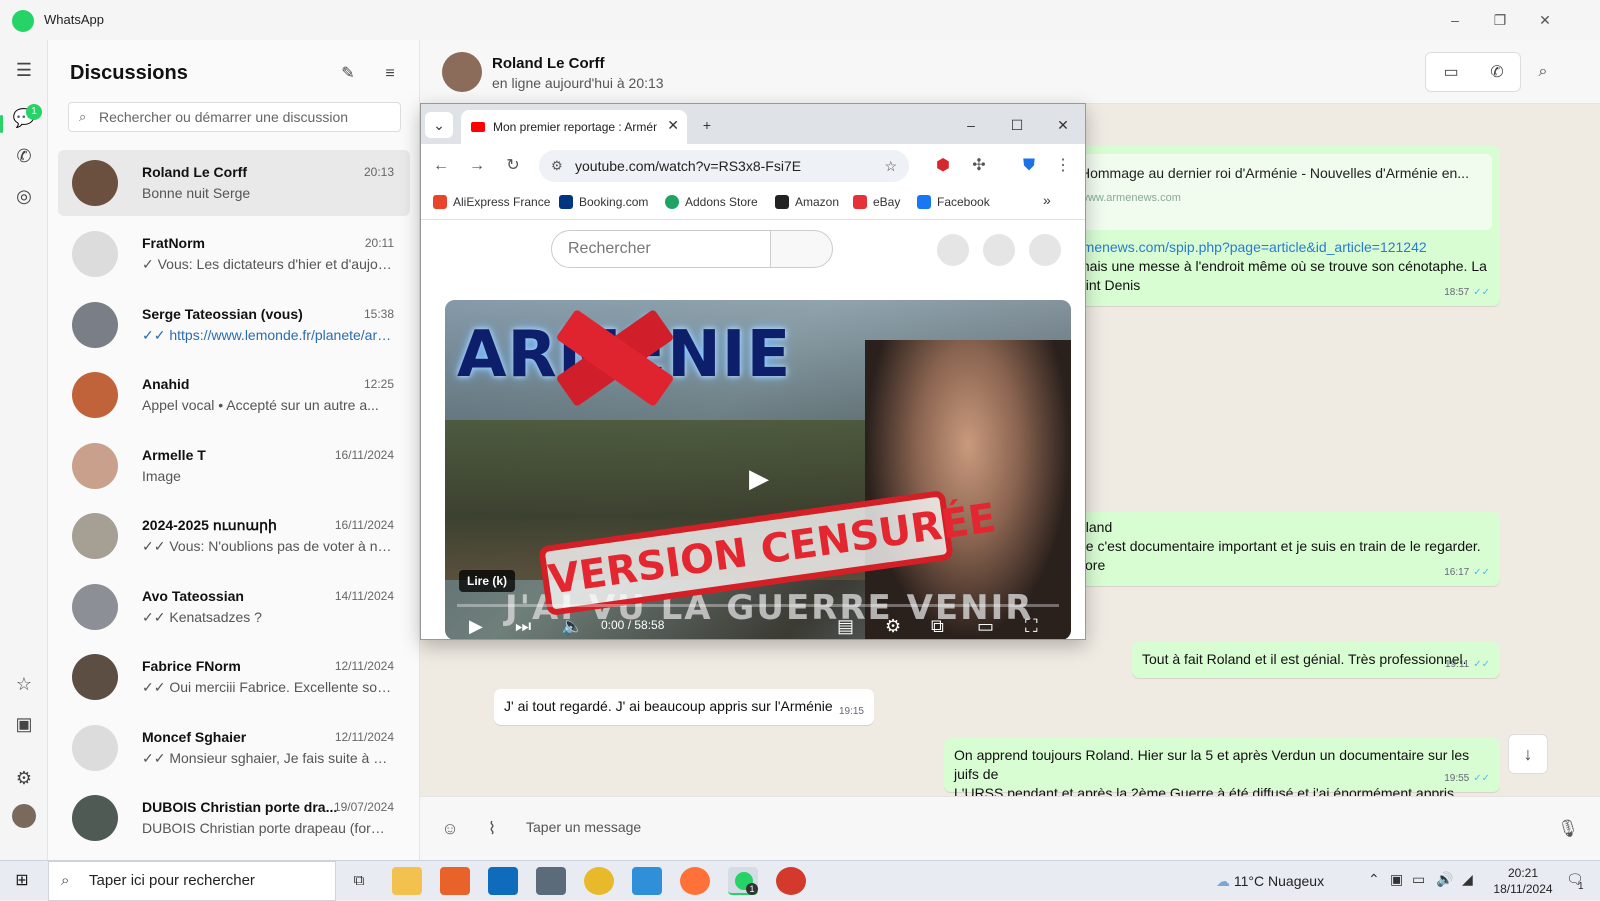 The height and width of the screenshot is (901, 1600). What do you see at coordinates (1418, 879) in the screenshot?
I see `battery-icon: ▭` at bounding box center [1418, 879].